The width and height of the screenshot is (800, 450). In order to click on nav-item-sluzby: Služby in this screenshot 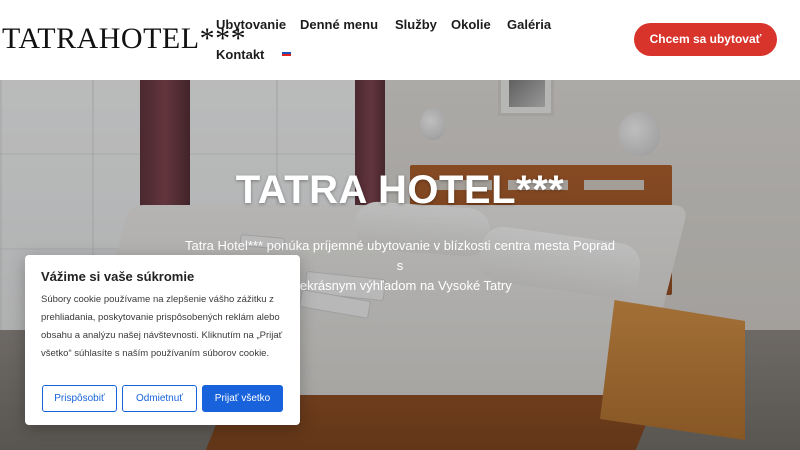, I will do `click(416, 24)`.